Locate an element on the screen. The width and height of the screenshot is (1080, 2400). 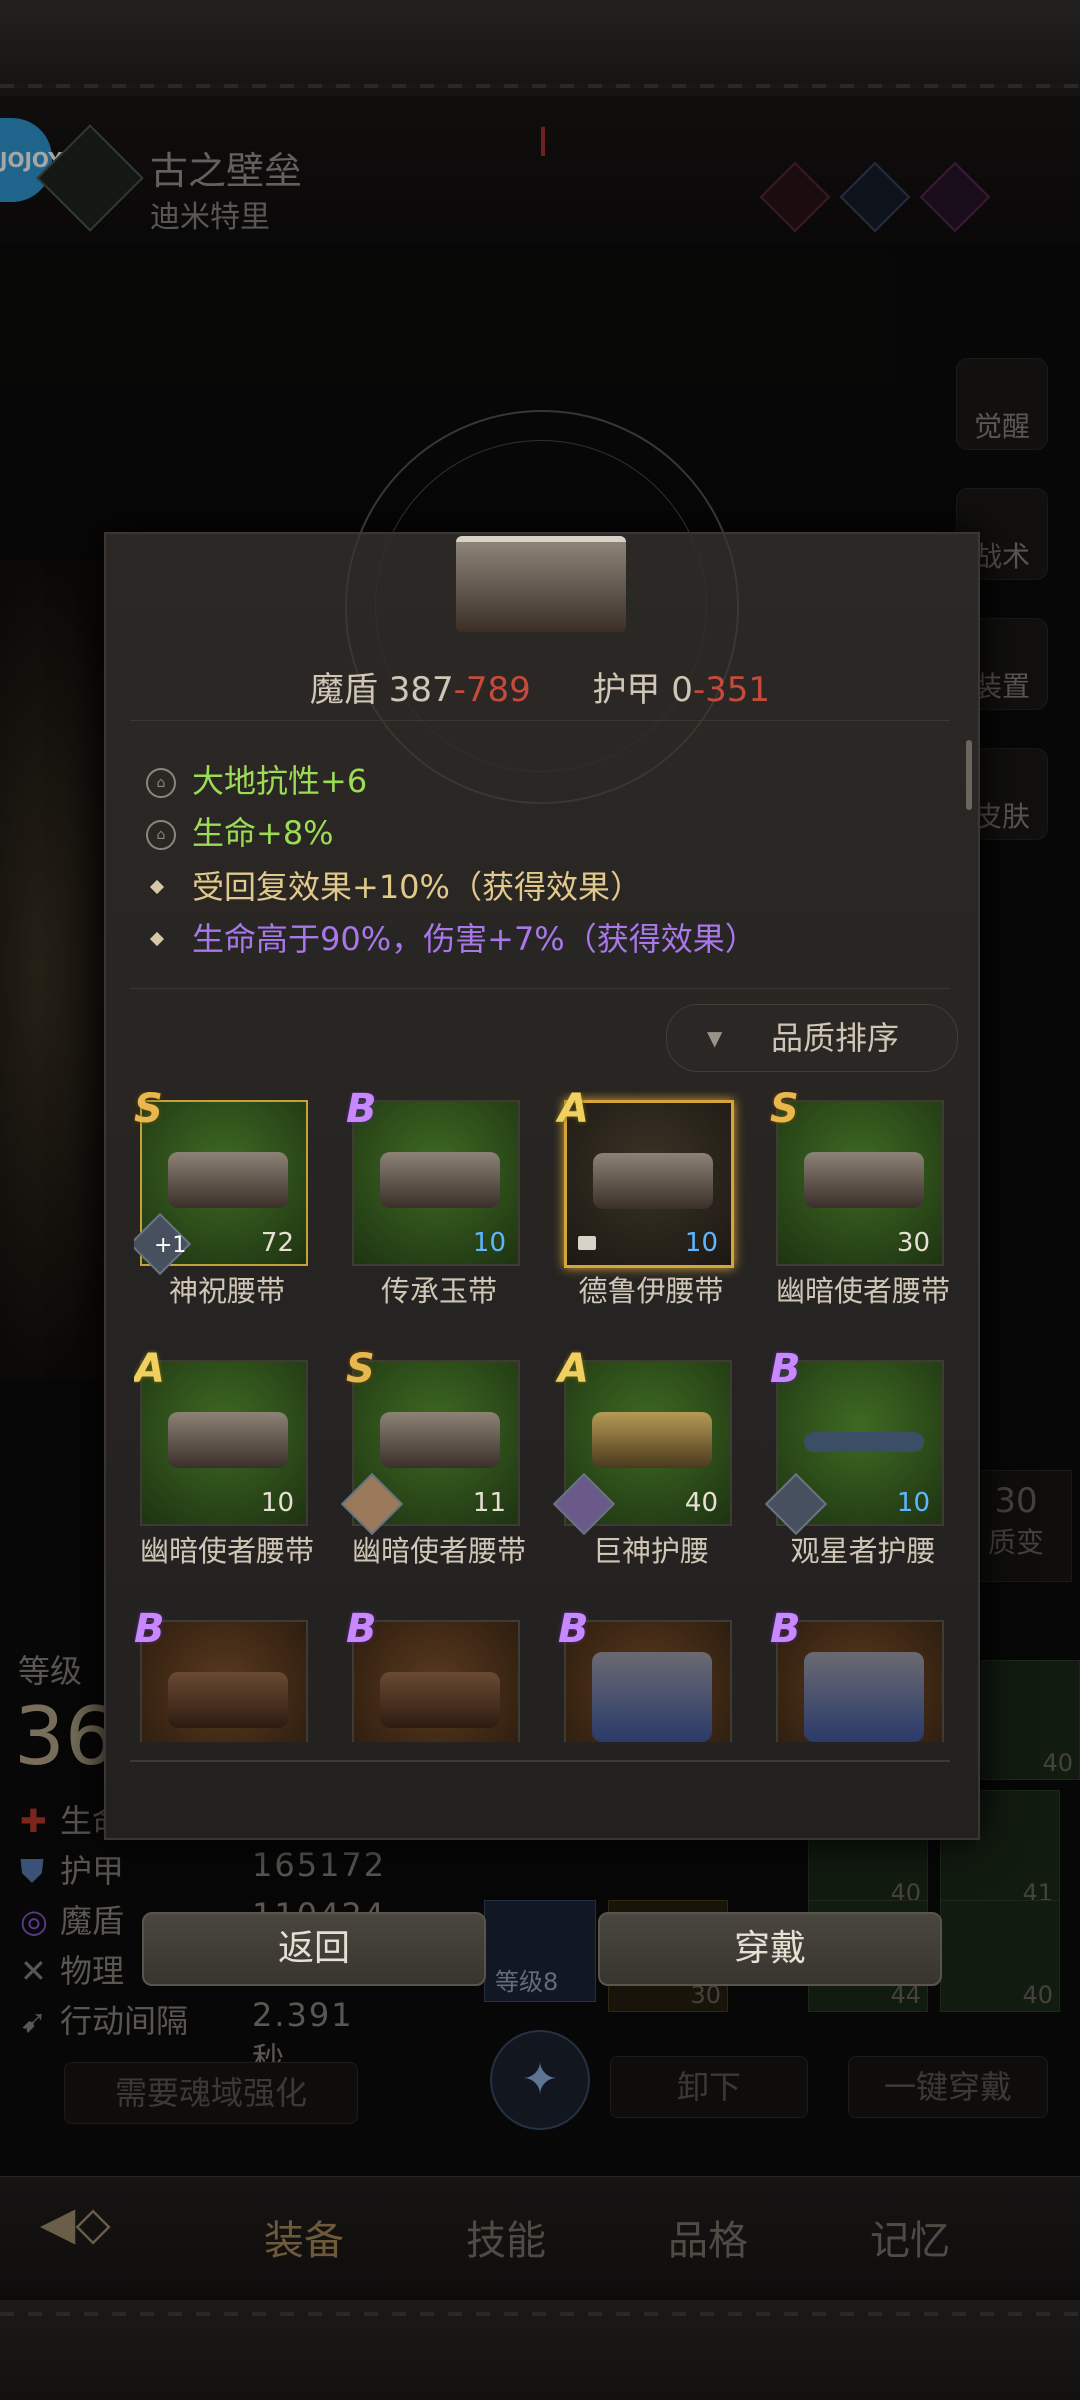
lock-icon is located at coordinates (587, 1243).